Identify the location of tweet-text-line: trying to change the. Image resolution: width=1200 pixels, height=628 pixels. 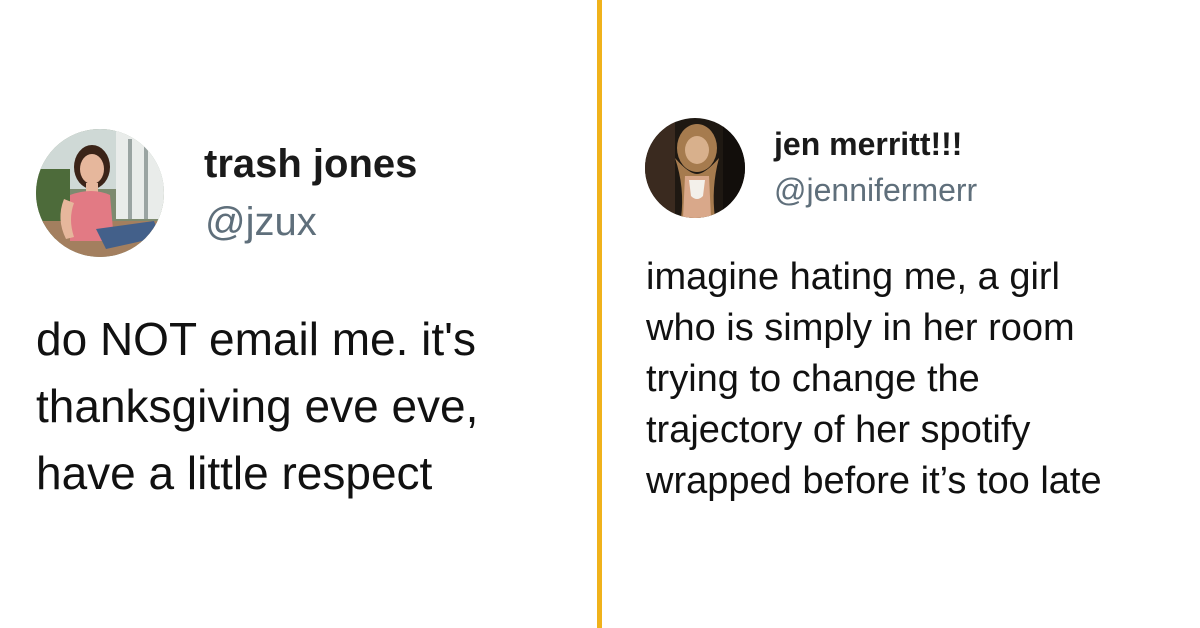
(813, 379).